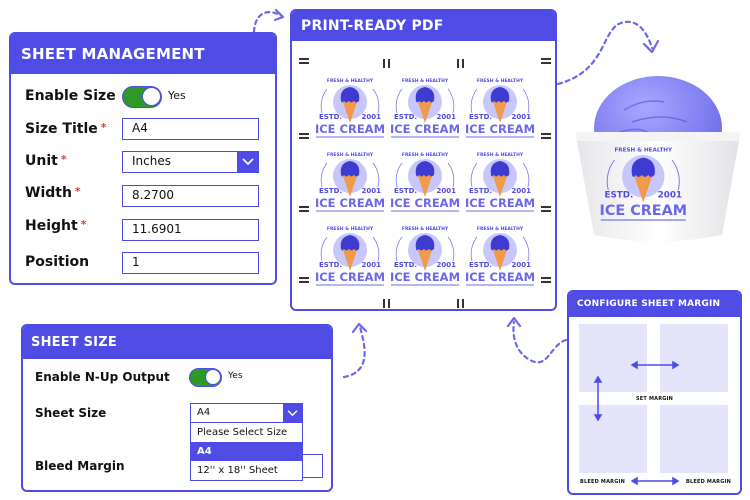 The height and width of the screenshot is (500, 750). What do you see at coordinates (53, 193) in the screenshot?
I see `width-label: Width *` at bounding box center [53, 193].